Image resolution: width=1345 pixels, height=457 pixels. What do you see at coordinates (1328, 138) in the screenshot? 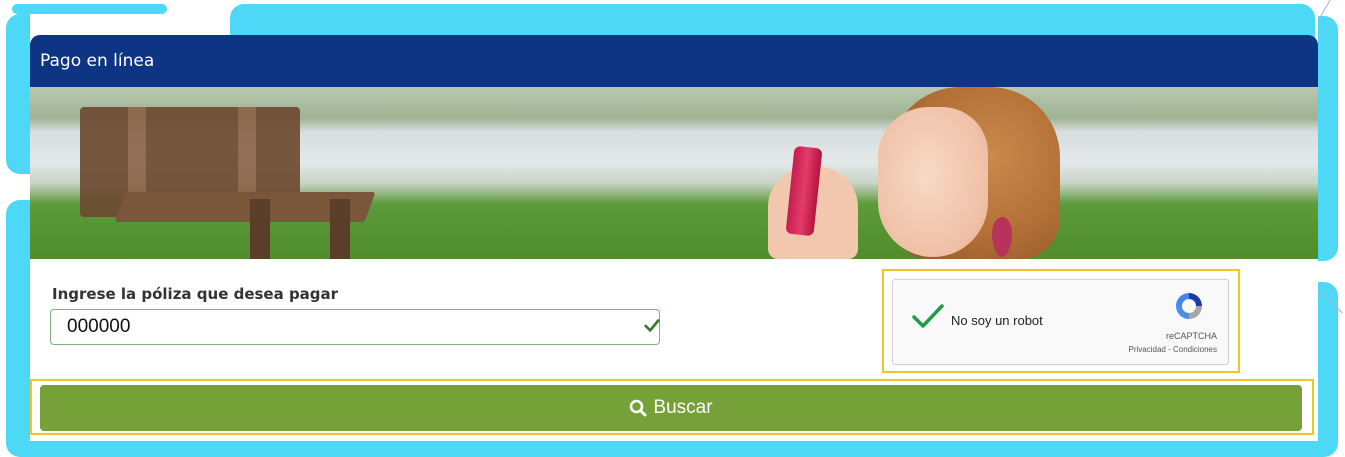
I see `decorative-frame-right` at bounding box center [1328, 138].